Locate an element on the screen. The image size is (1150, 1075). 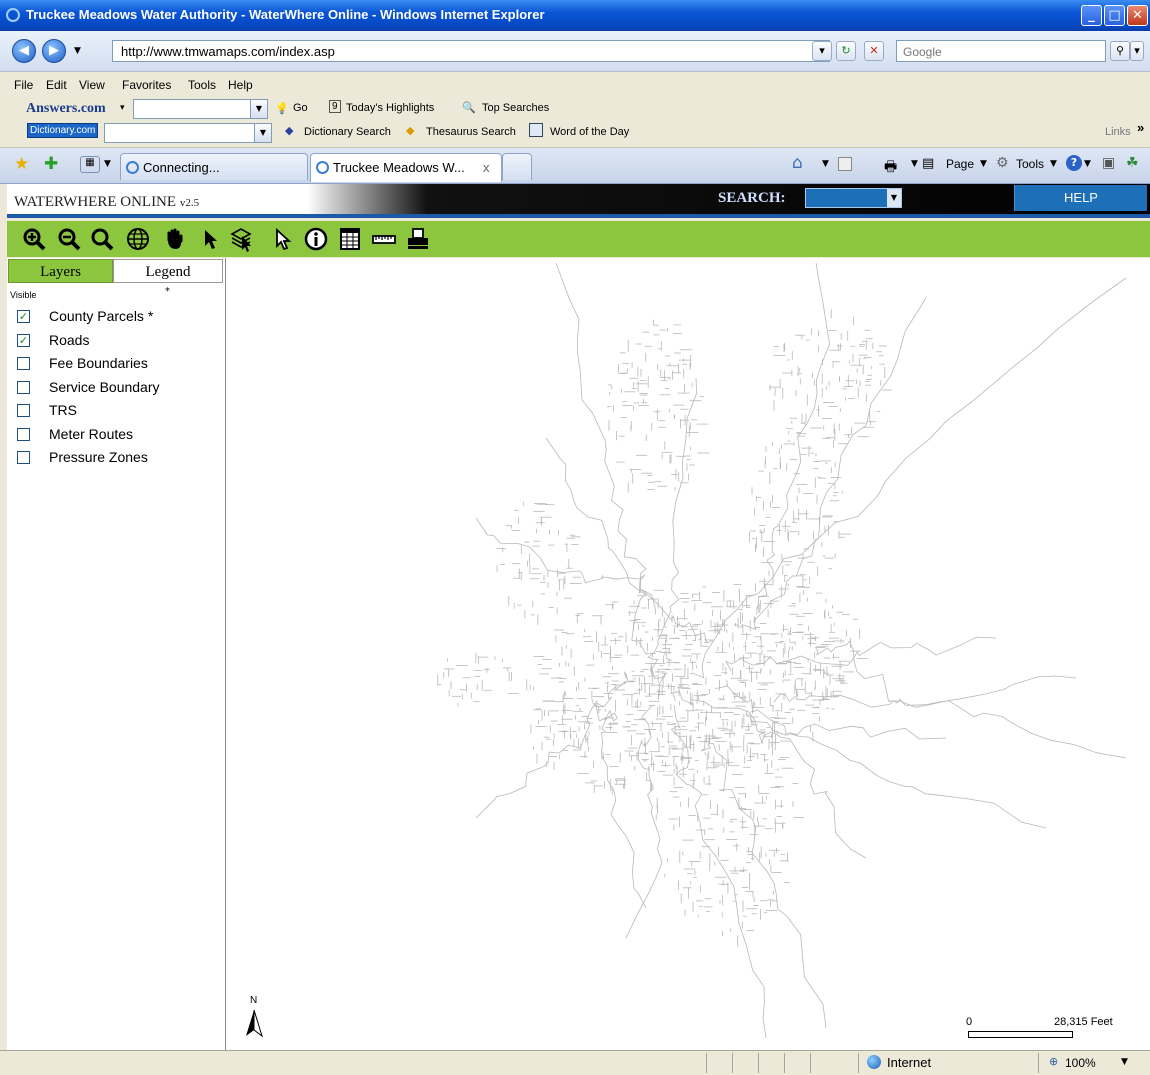
pointer-outline-icon is located at coordinates (282, 239).